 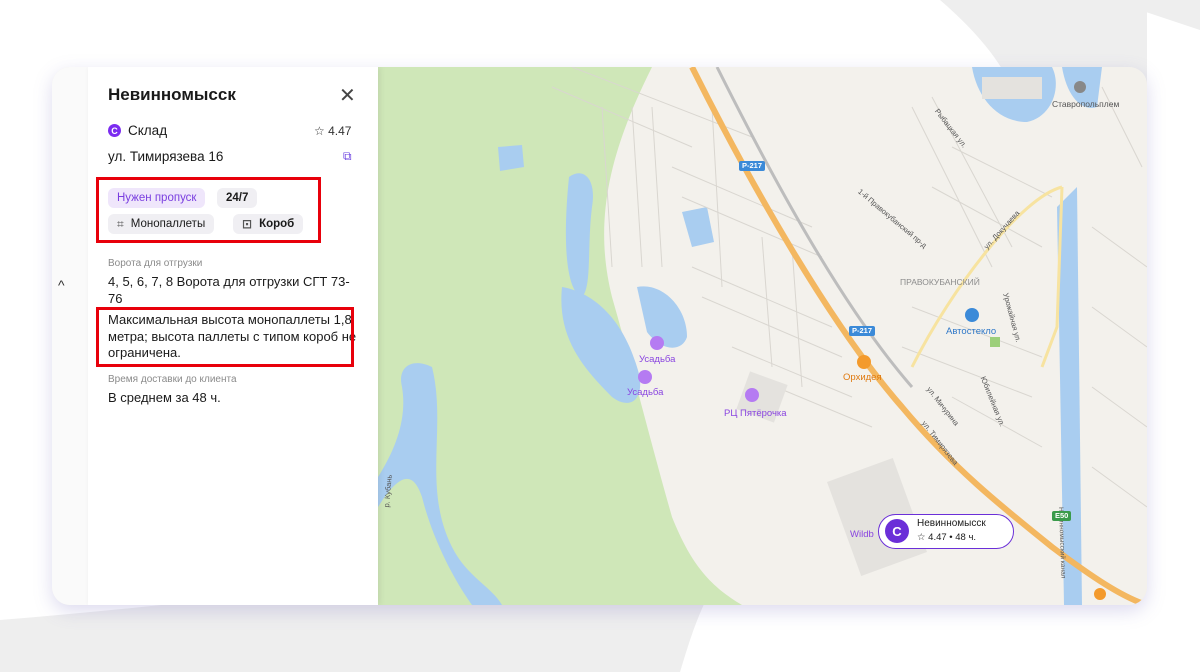 What do you see at coordinates (70, 336) in the screenshot?
I see `left-collapsed-panel: ^` at bounding box center [70, 336].